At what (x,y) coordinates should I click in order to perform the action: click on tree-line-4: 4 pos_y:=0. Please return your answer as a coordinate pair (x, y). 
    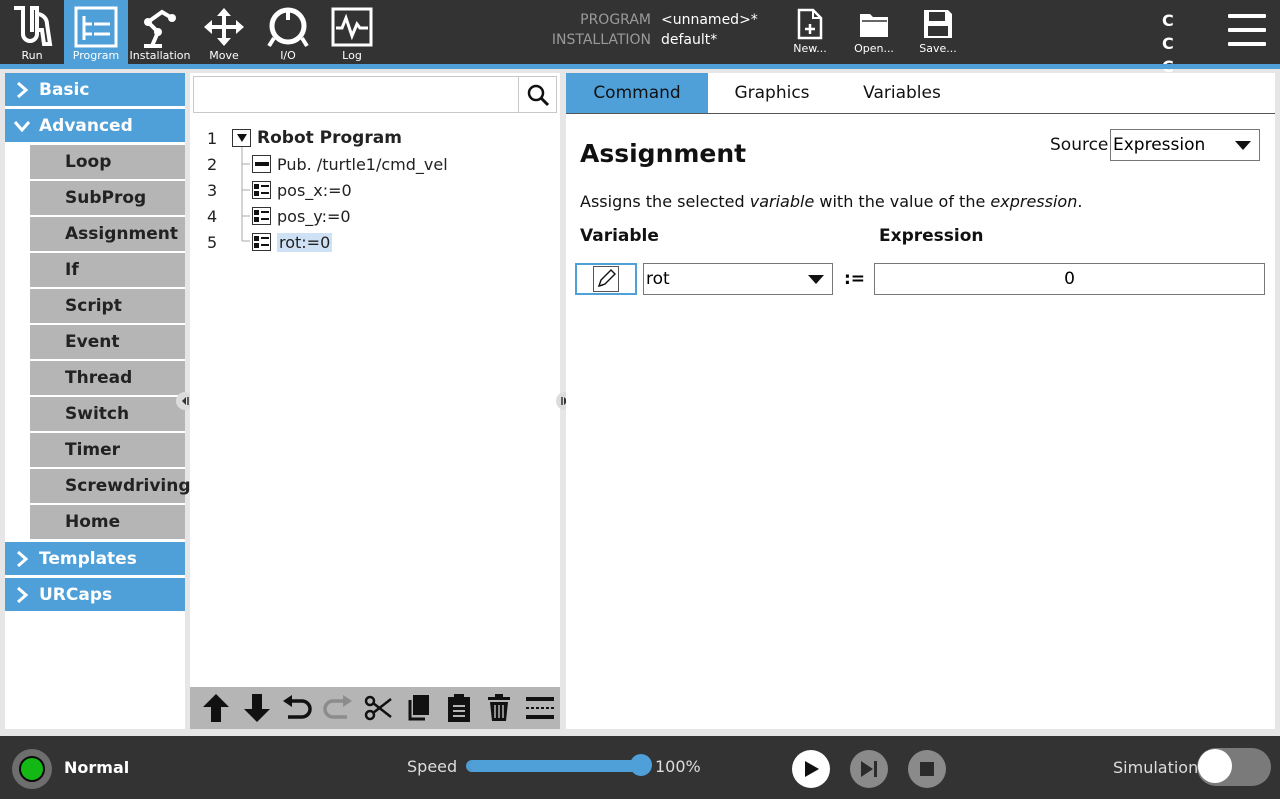
    Looking at the image, I should click on (375, 216).